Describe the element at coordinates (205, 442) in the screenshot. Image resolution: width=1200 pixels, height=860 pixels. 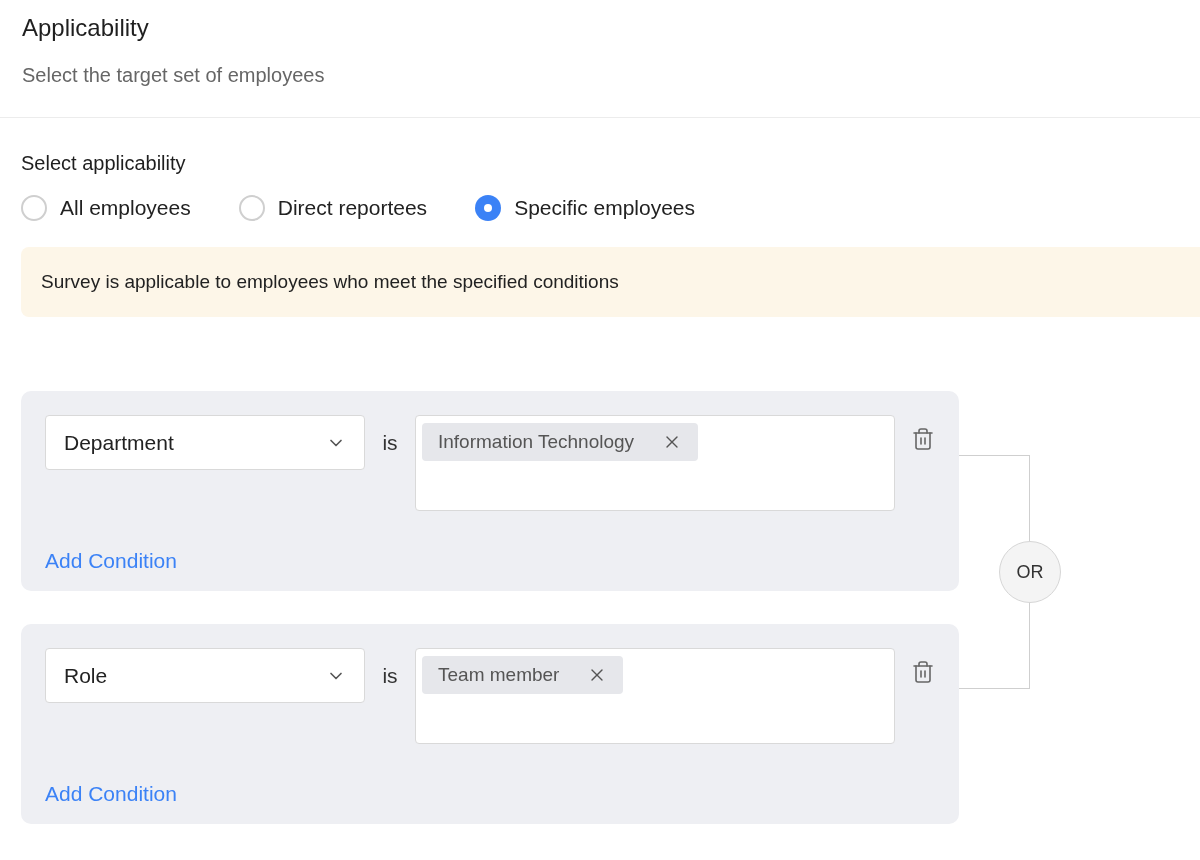
I see `field-dropdown: Department` at that location.